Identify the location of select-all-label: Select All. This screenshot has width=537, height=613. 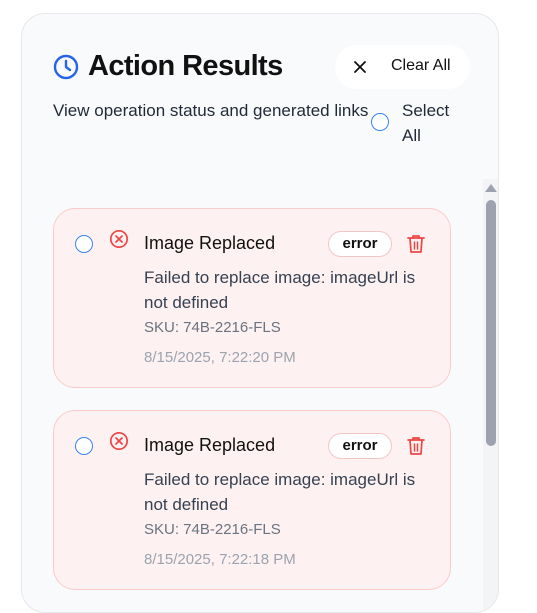
(432, 123).